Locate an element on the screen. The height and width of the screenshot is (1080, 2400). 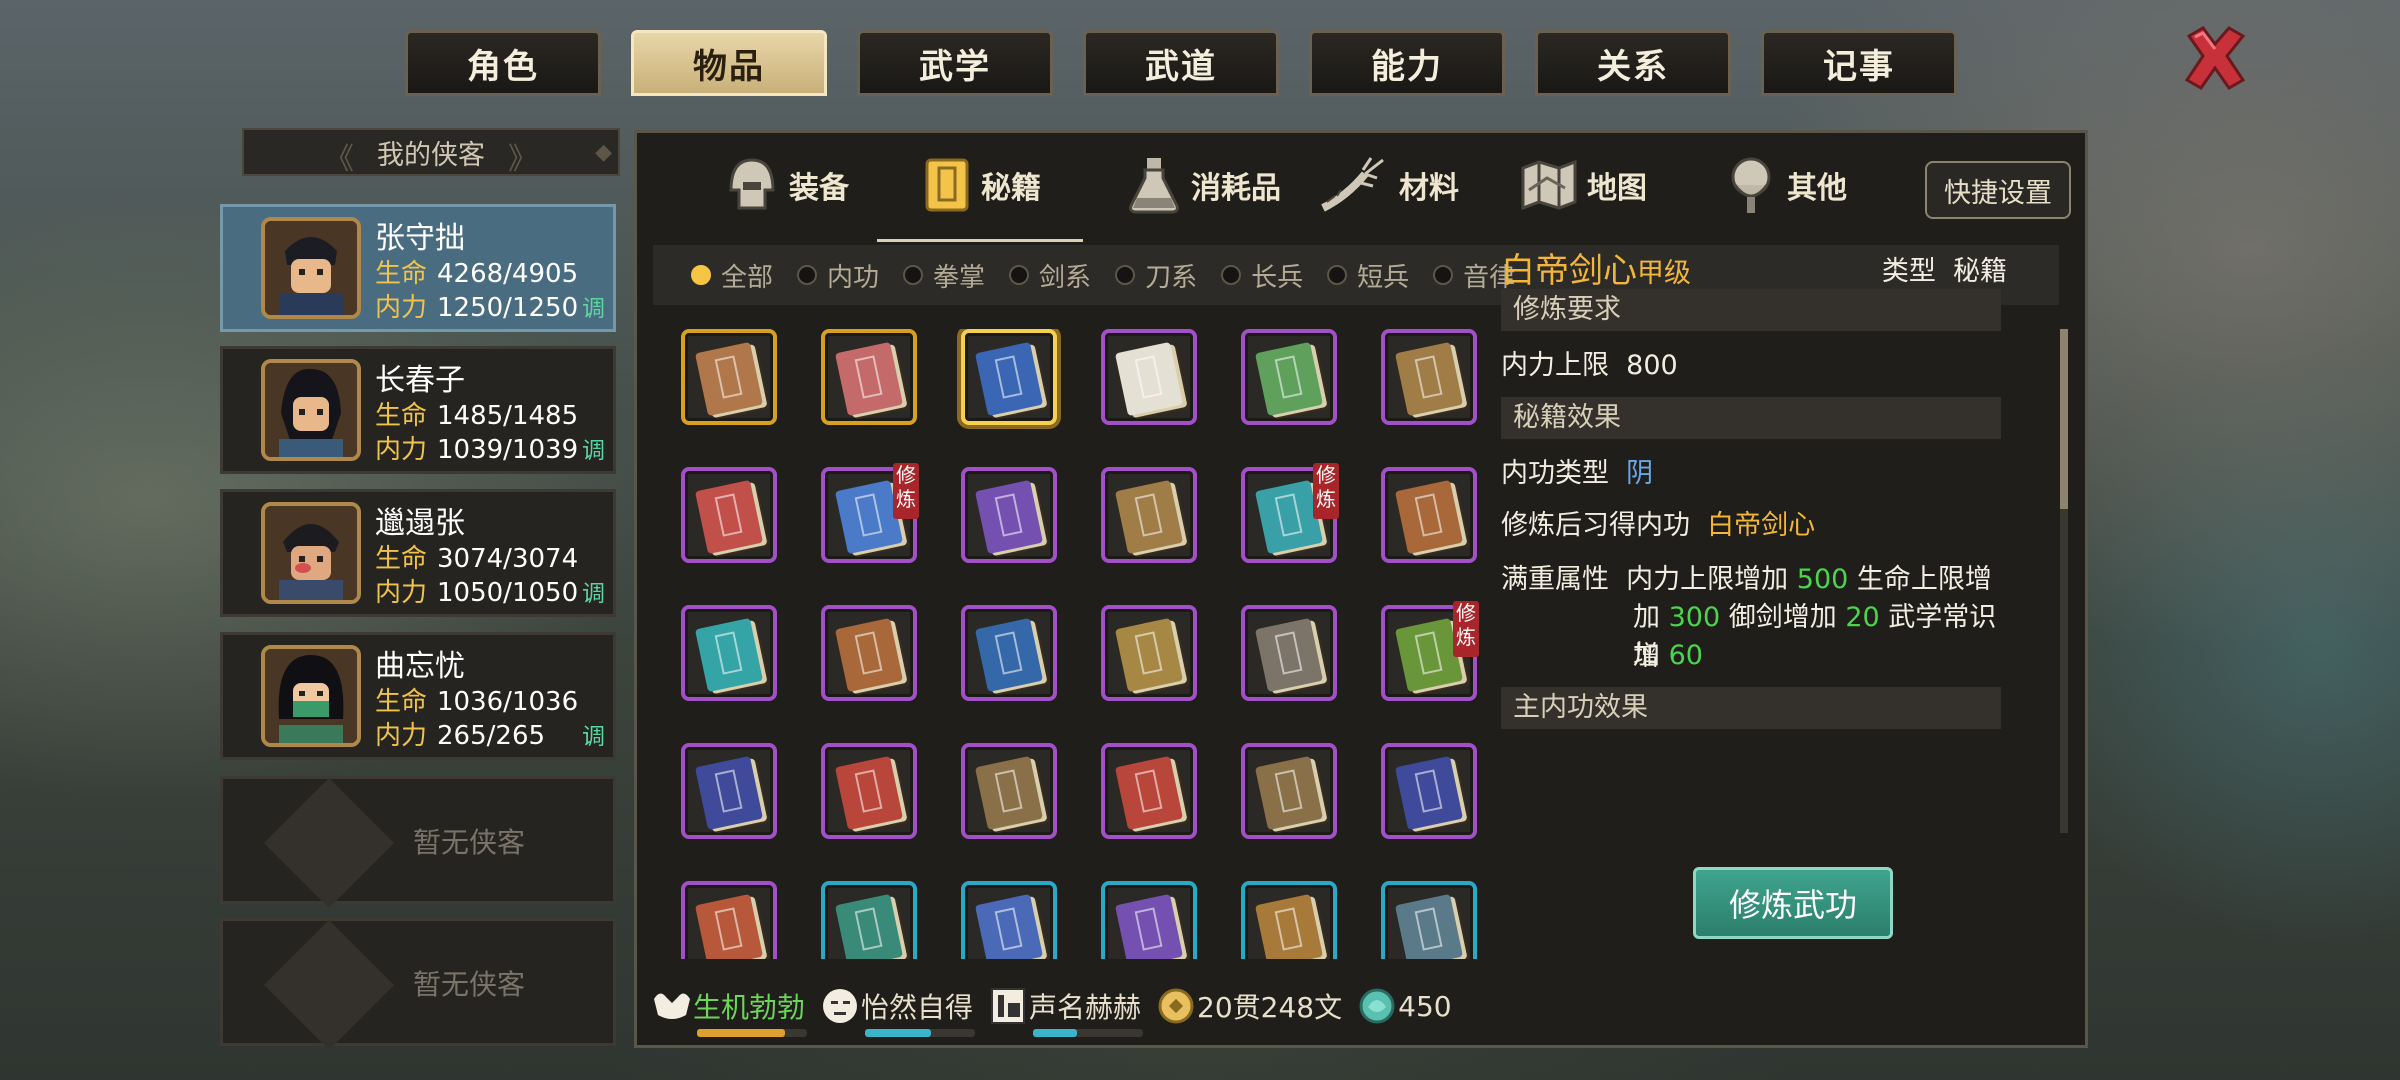
train-skill-button: 修炼武功 is located at coordinates (1793, 903).